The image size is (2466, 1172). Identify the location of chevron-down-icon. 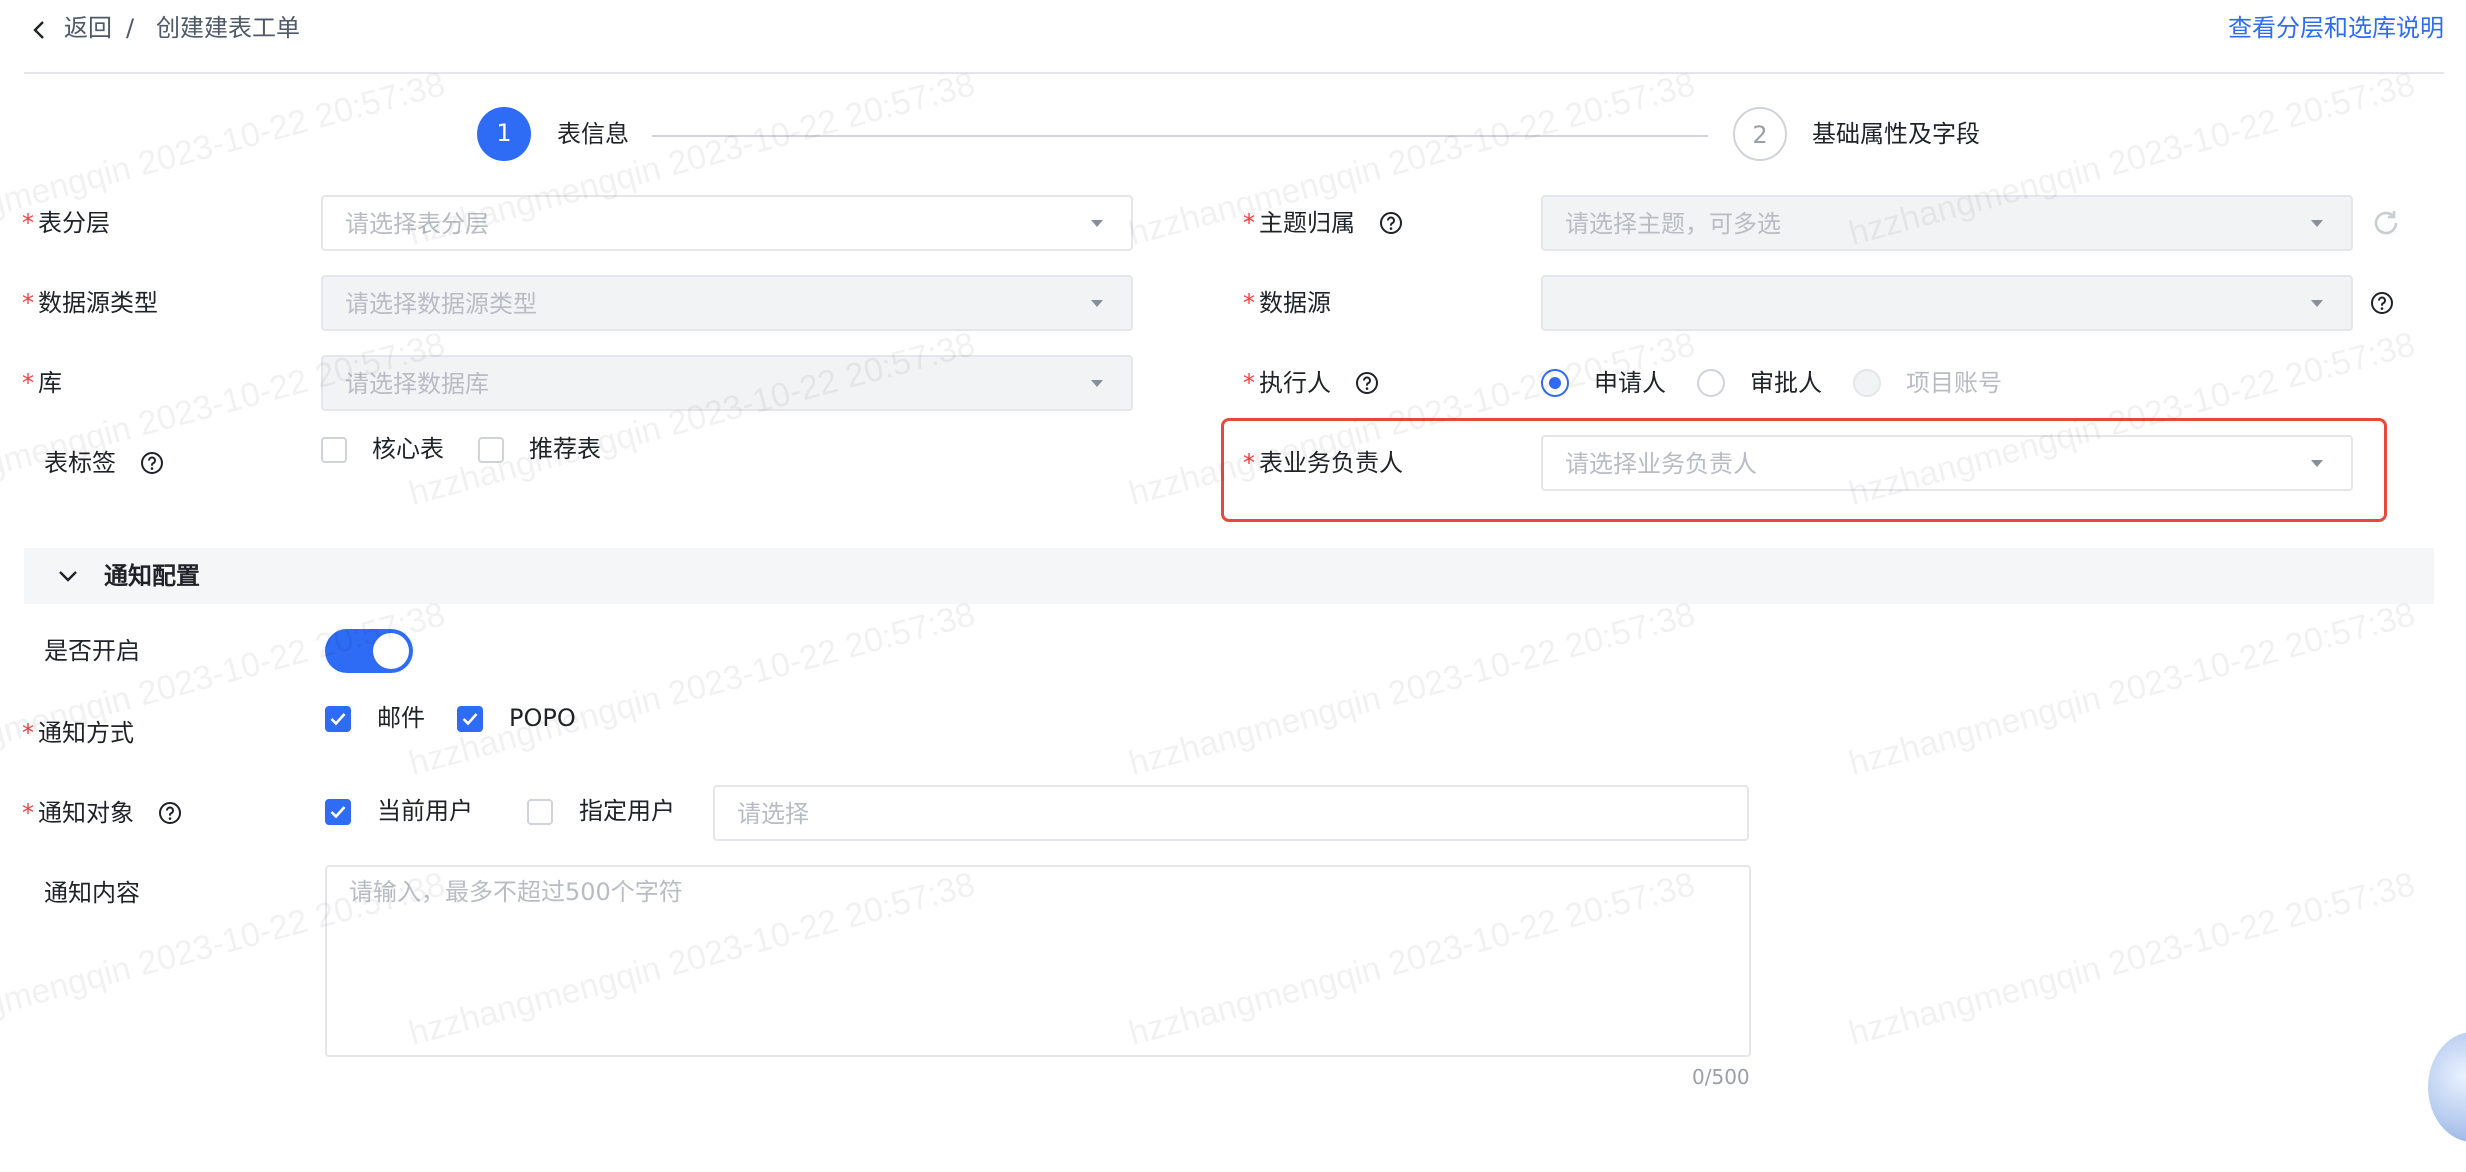
(68, 576).